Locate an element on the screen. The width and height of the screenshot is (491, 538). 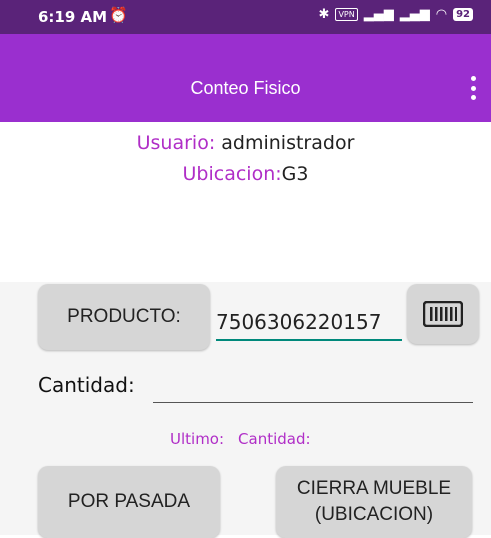
scan-barcode-button is located at coordinates (443, 314).